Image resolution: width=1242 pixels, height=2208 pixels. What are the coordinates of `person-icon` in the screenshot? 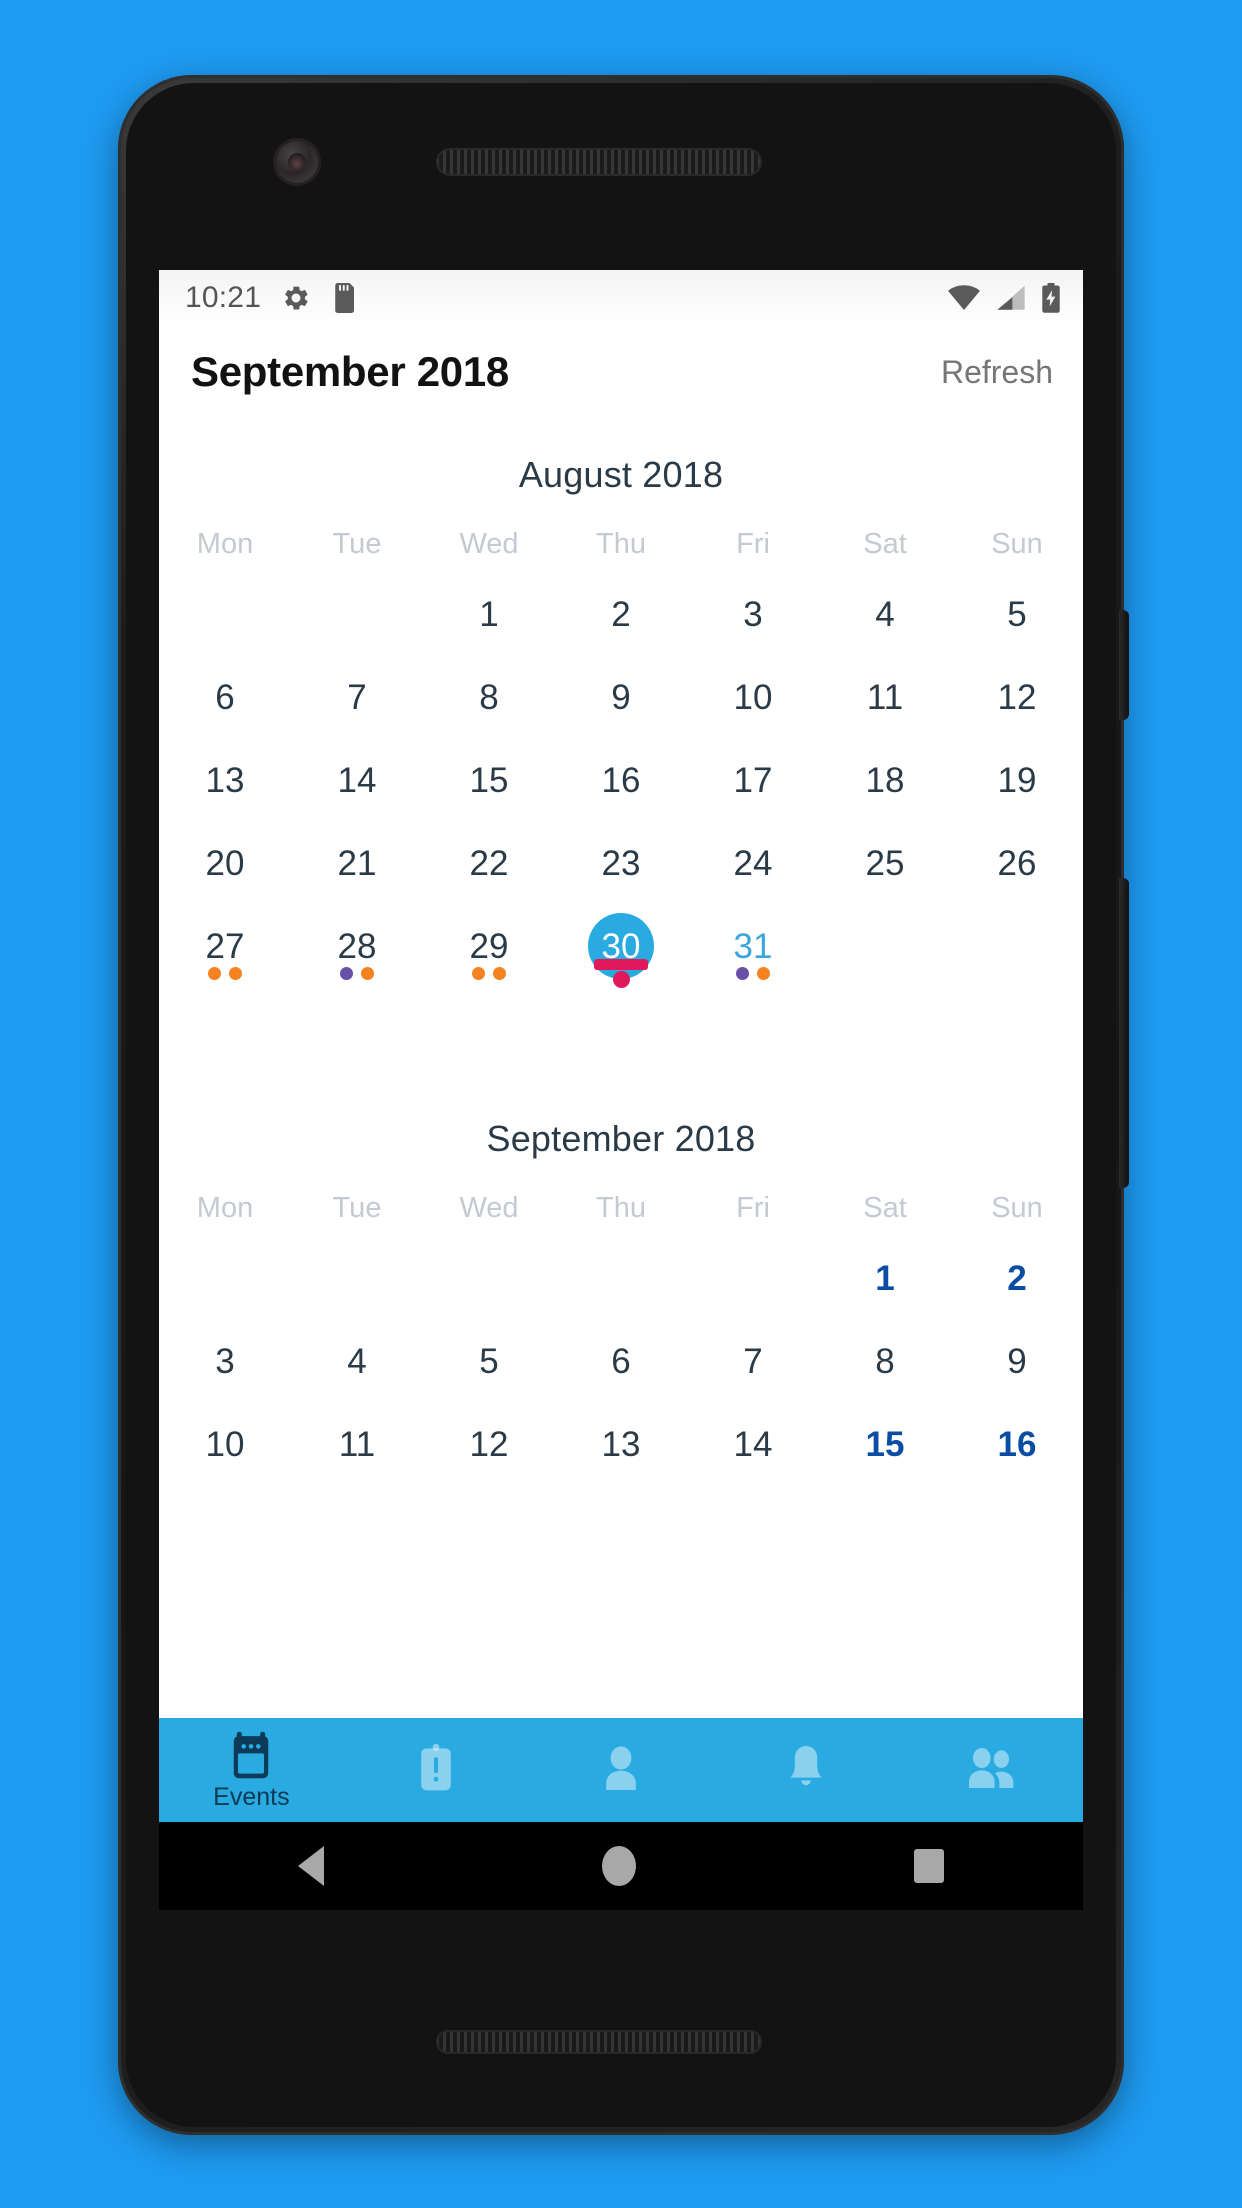 It's located at (621, 1768).